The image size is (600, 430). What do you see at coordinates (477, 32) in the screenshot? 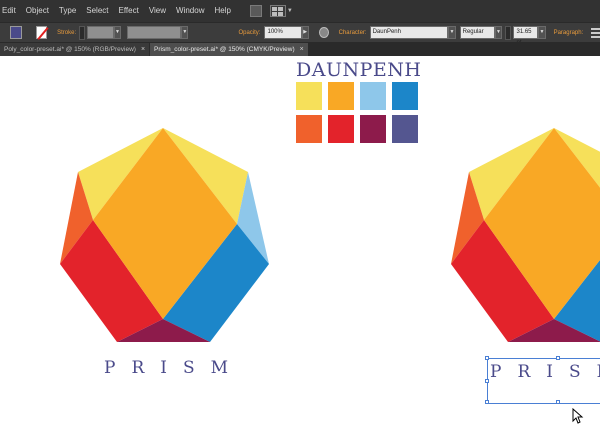
I see `font-style-field: Regular` at bounding box center [477, 32].